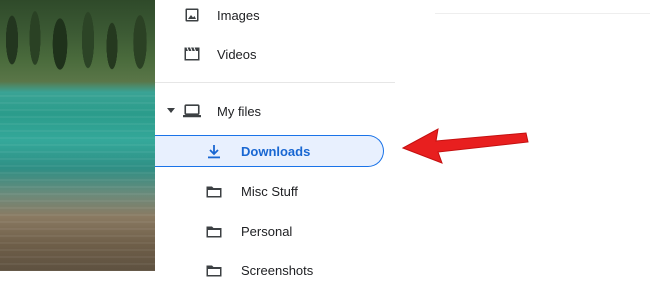 This screenshot has width=650, height=286. Describe the element at coordinates (192, 15) in the screenshot. I see `image-icon` at that location.